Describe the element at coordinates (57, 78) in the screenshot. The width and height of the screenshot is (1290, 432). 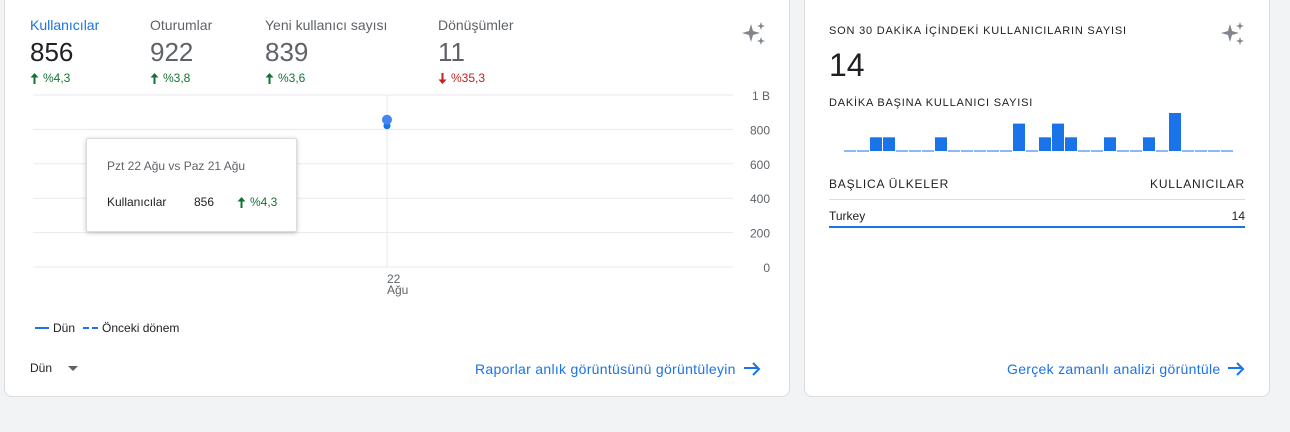
I see `metric-delta-value: %4,3` at that location.